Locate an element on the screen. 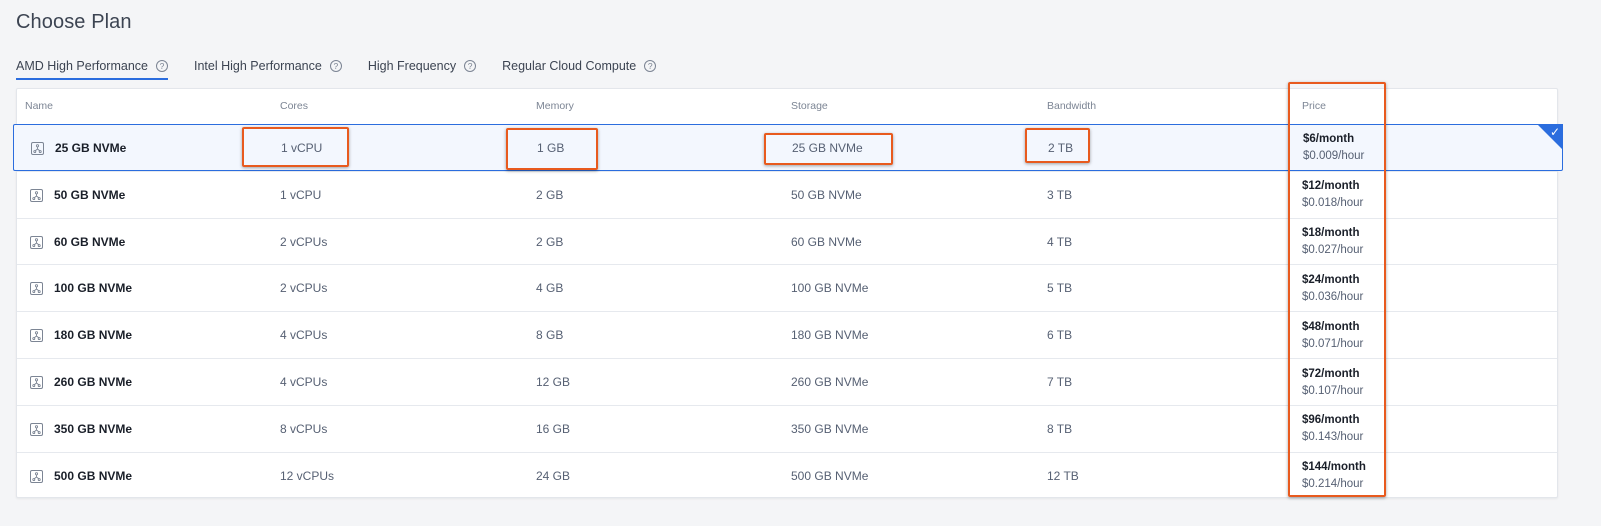  plan-price: $18/month $0.027/hour is located at coordinates (1332, 242).